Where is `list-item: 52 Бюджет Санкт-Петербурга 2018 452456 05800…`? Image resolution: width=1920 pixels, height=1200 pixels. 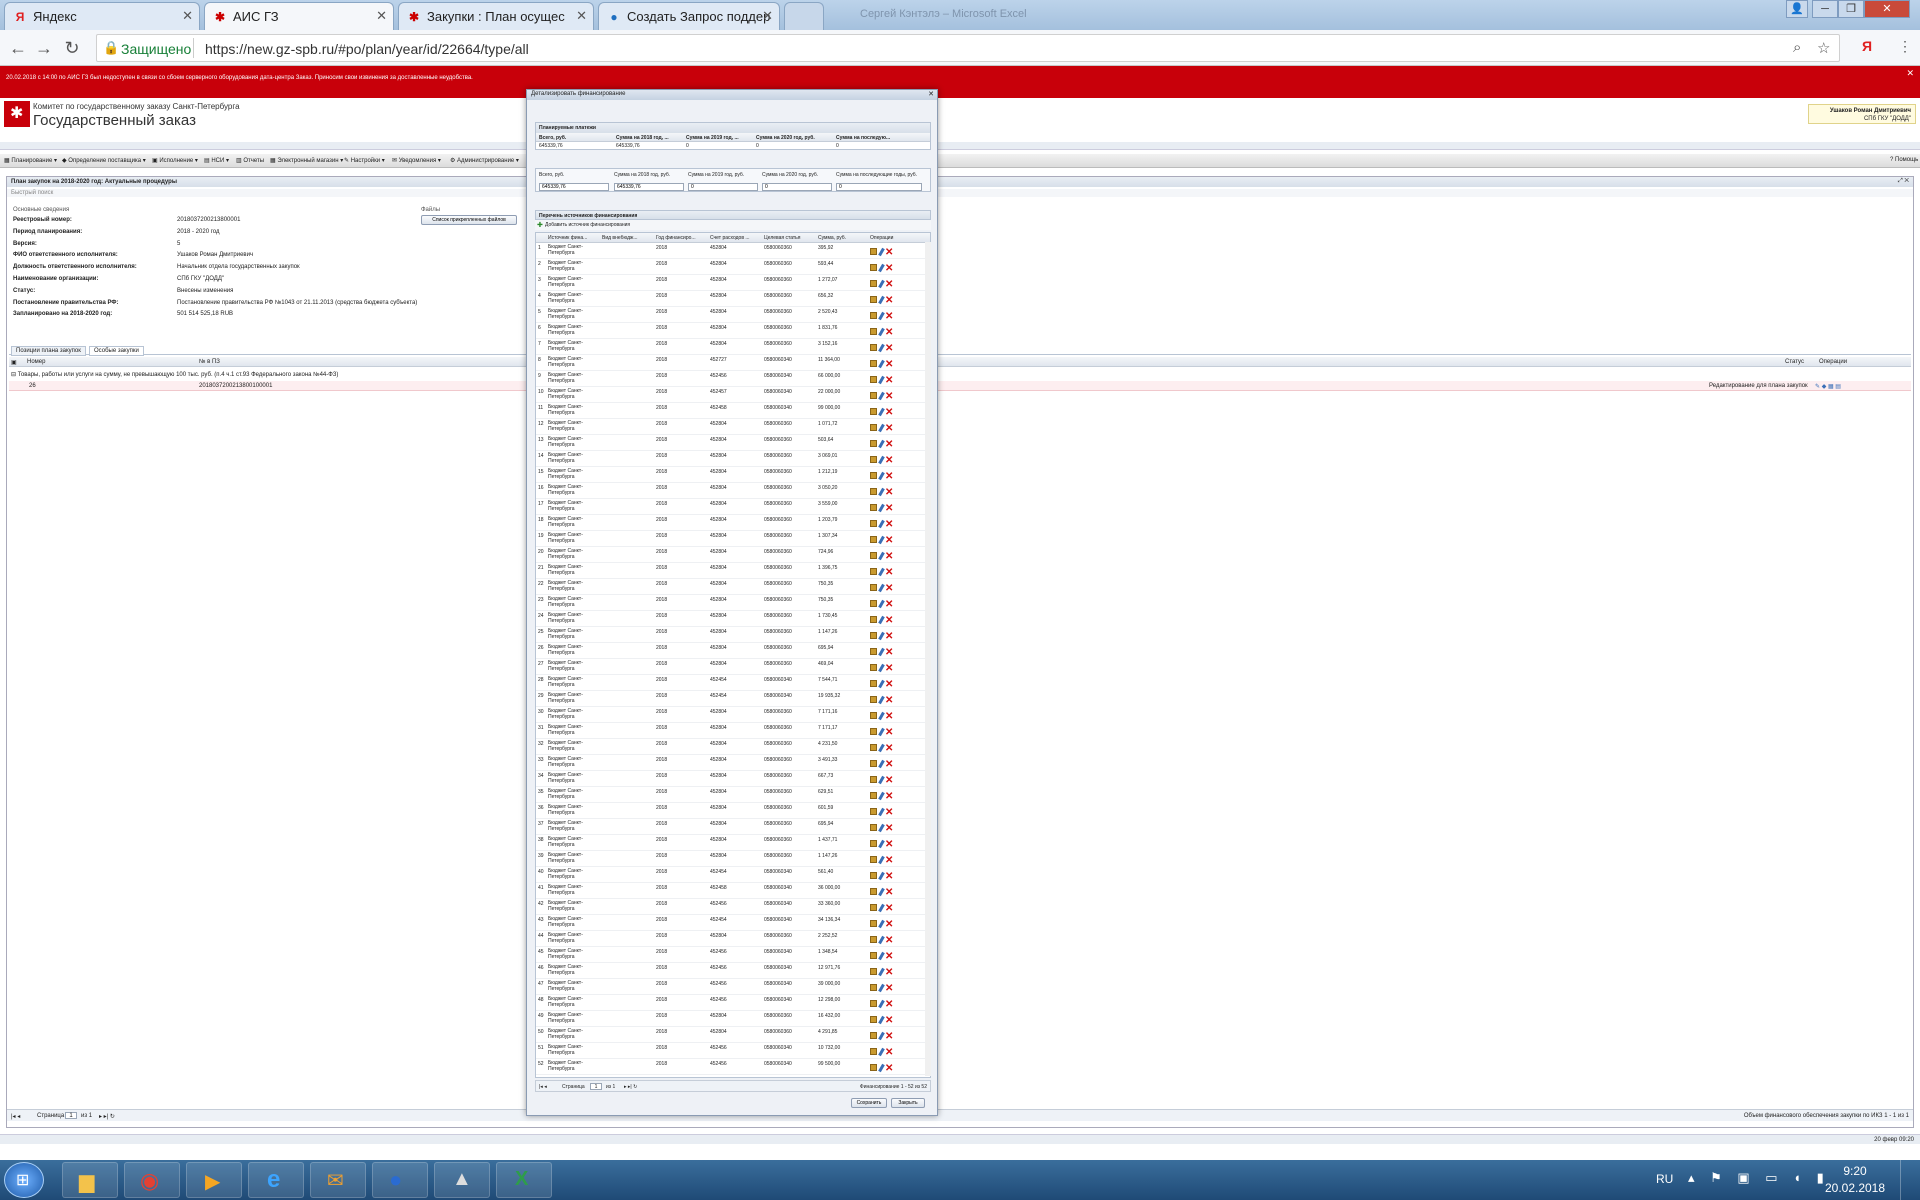 list-item: 52 Бюджет Санкт-Петербурга 2018 452456 05800… is located at coordinates (731, 1067).